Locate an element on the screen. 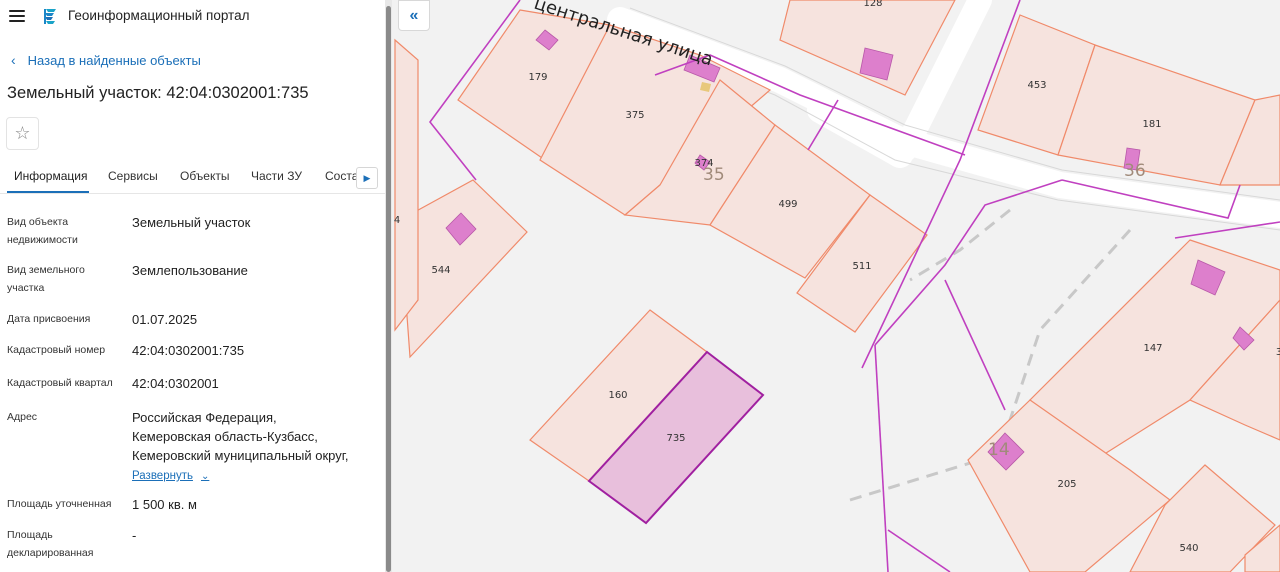  star-icon: ☆ is located at coordinates (22, 133).